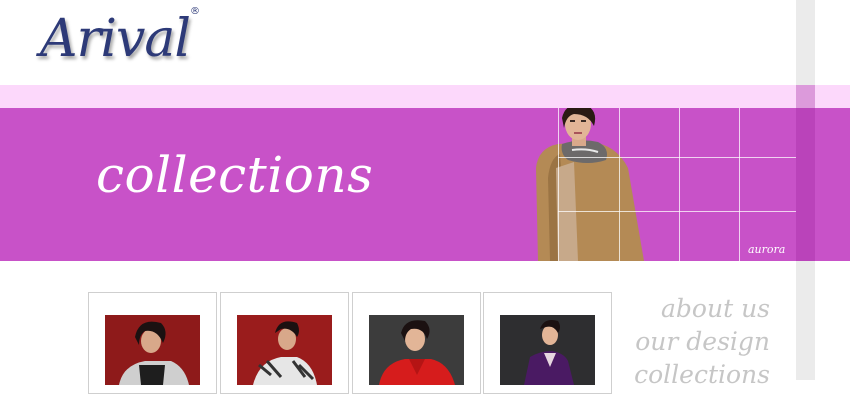  I want to click on brand-name: Arival, so click(115, 39).